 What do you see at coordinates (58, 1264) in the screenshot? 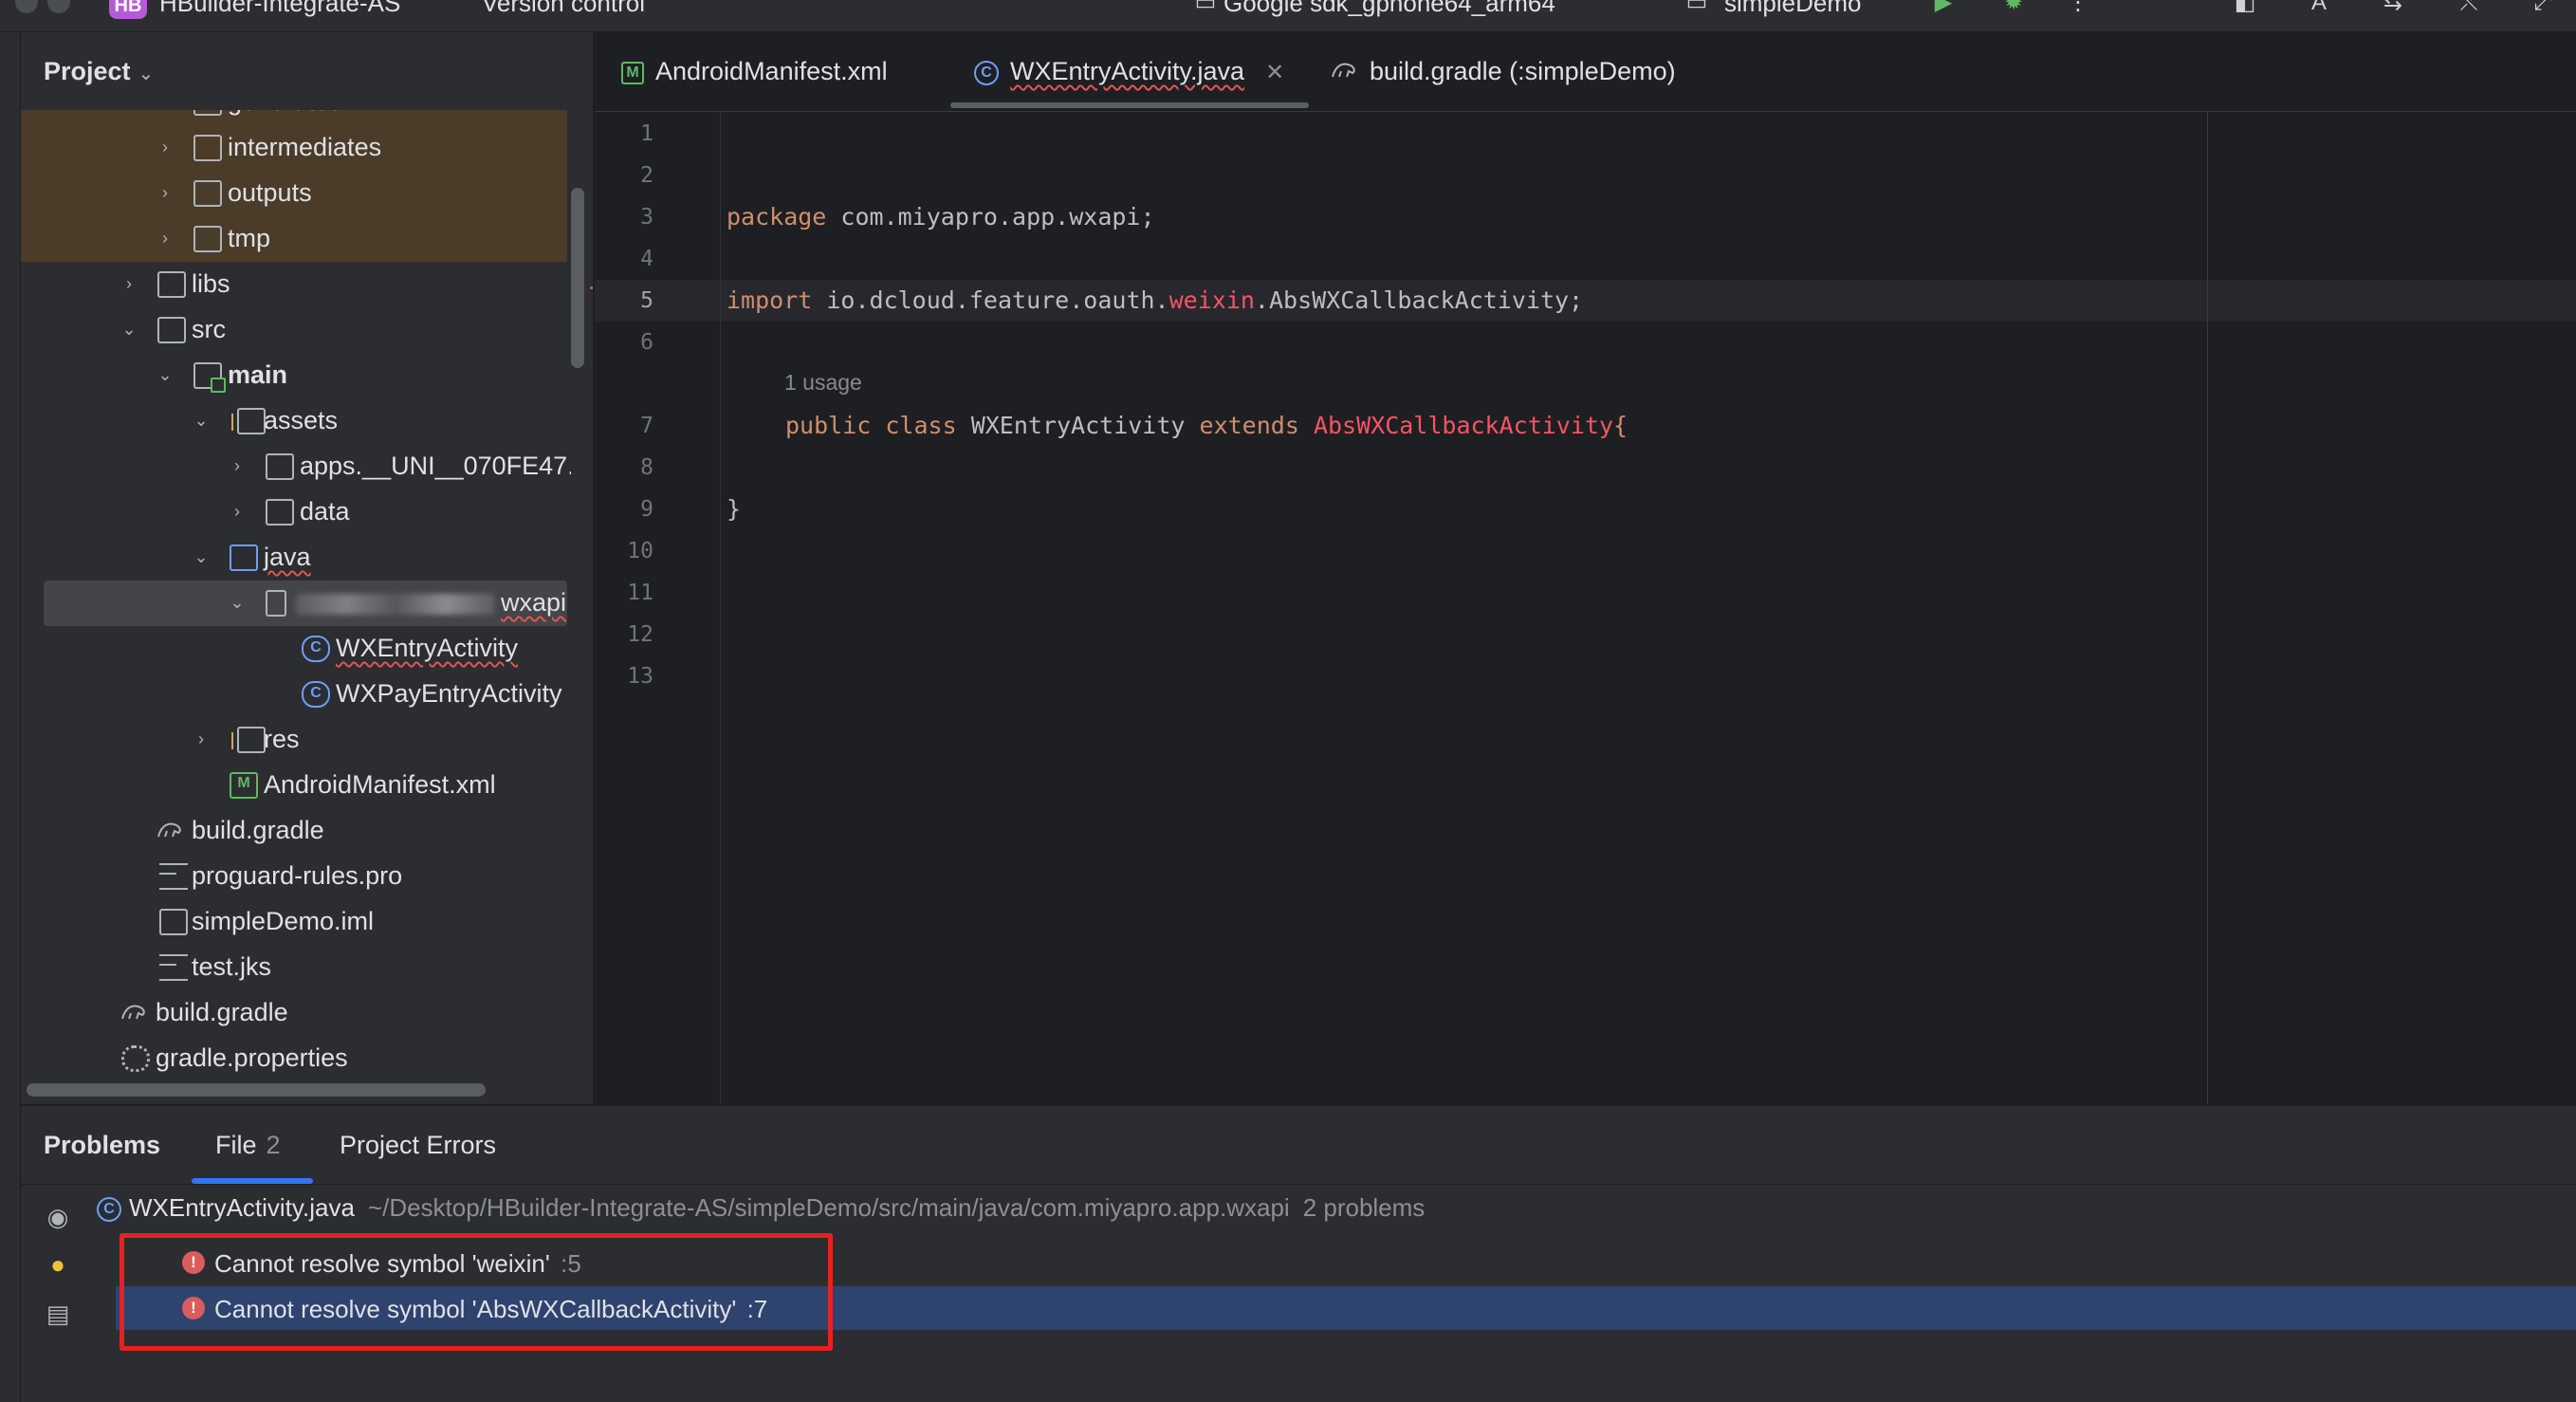
I see `lightbulb-icon: ●` at bounding box center [58, 1264].